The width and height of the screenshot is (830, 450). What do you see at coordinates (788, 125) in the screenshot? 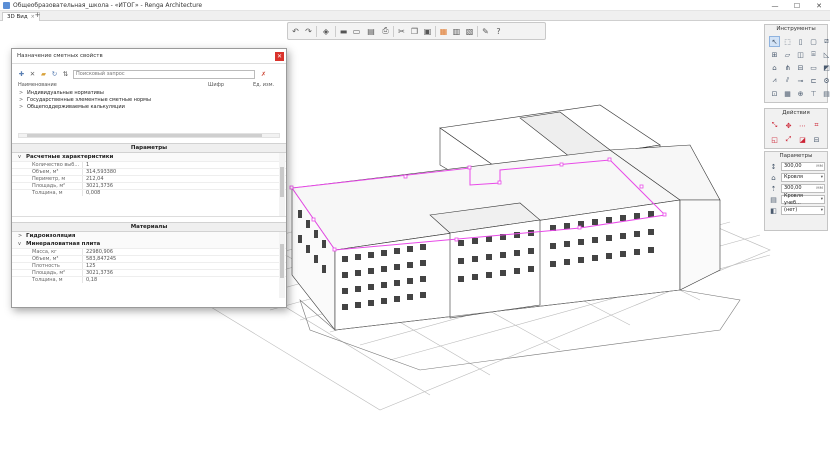
I see `rotate-icon: ✥` at bounding box center [788, 125].